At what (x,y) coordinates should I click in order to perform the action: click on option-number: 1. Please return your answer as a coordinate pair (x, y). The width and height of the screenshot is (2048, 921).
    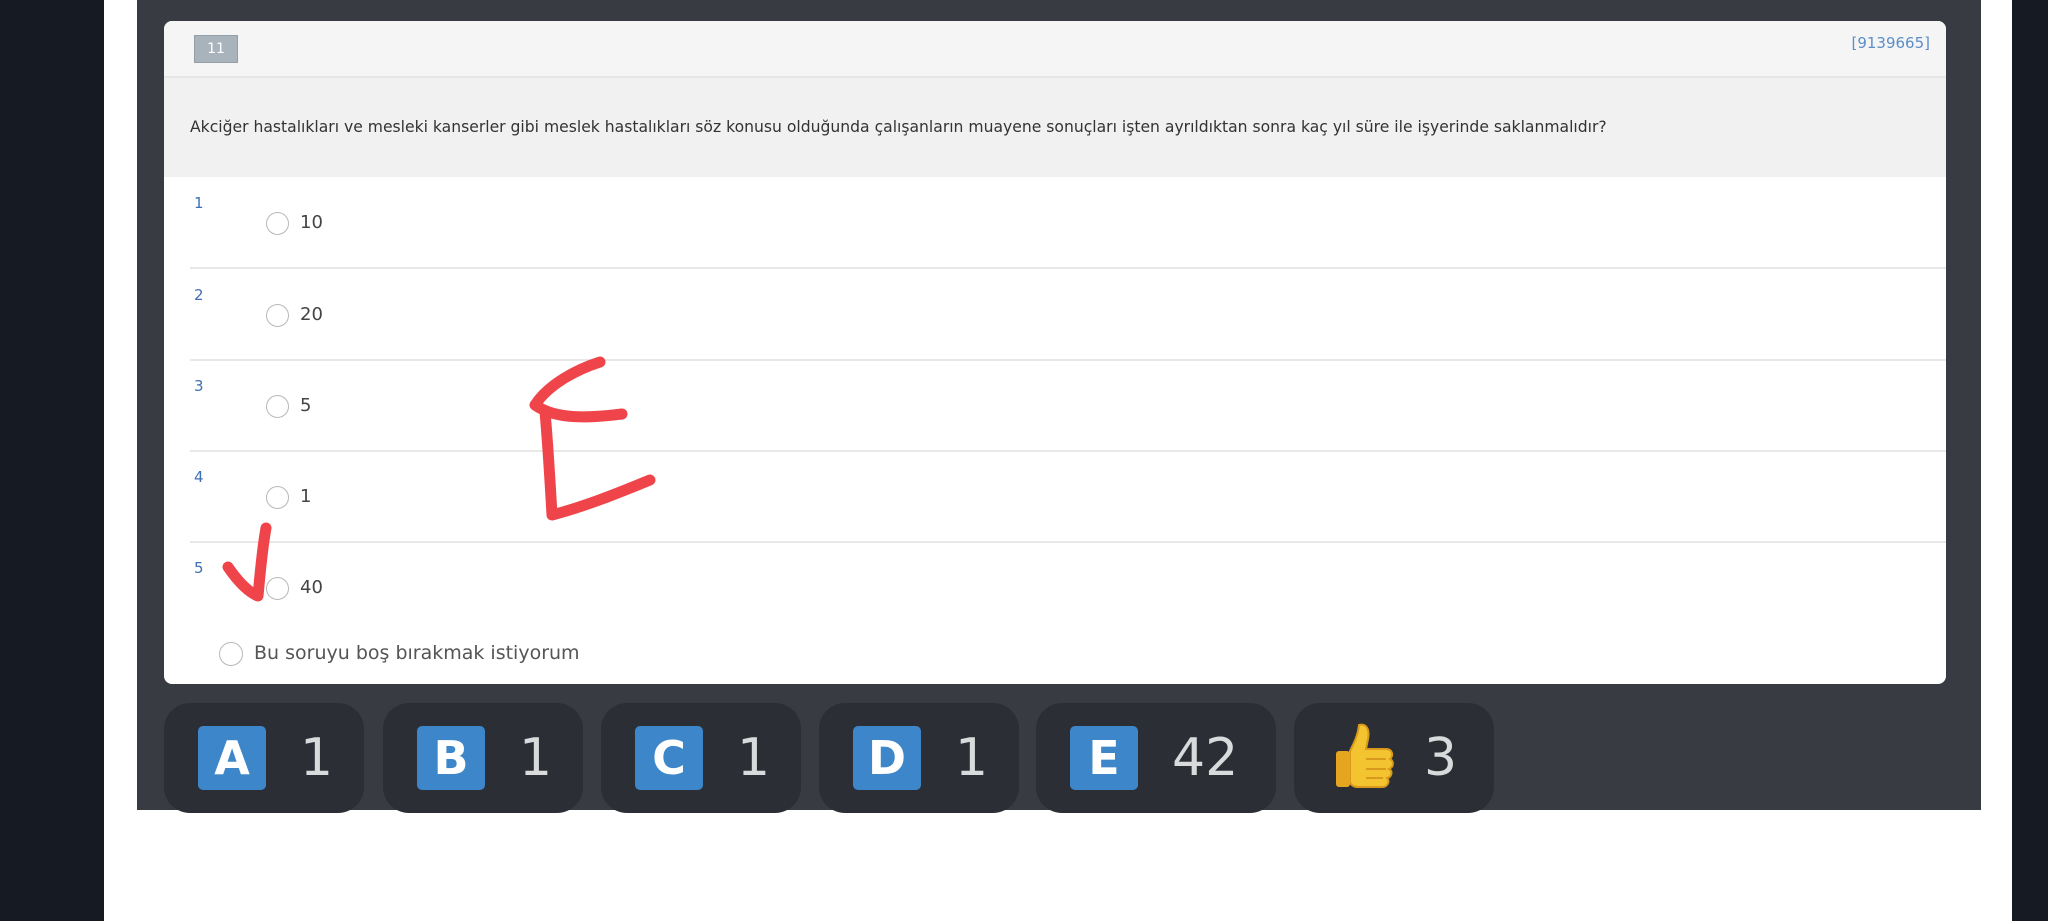
    Looking at the image, I should click on (199, 203).